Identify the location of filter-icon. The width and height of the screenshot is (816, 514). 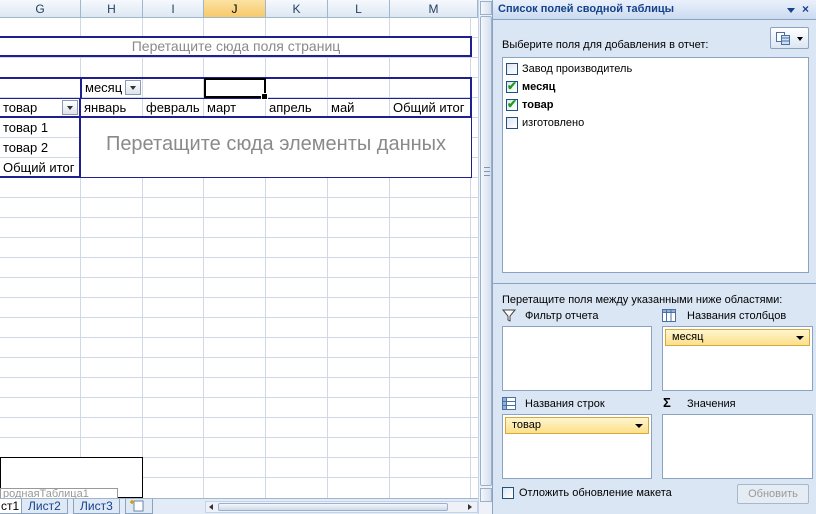
(509, 315).